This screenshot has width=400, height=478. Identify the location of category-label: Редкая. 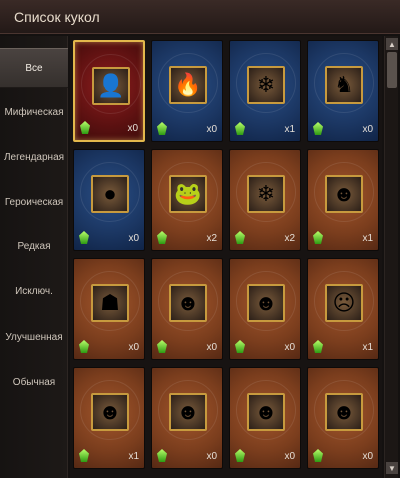
(34, 246).